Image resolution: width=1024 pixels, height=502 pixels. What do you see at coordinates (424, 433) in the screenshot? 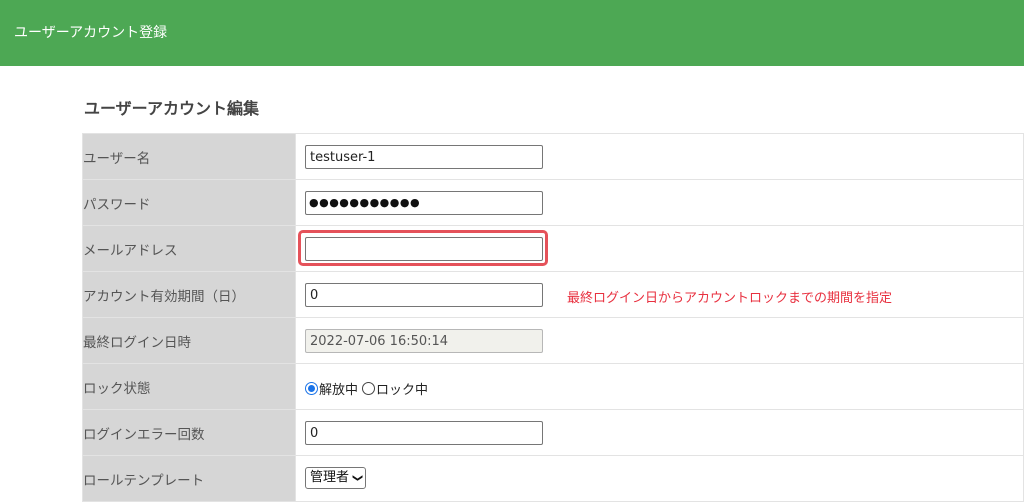
I see `login-errors-input` at bounding box center [424, 433].